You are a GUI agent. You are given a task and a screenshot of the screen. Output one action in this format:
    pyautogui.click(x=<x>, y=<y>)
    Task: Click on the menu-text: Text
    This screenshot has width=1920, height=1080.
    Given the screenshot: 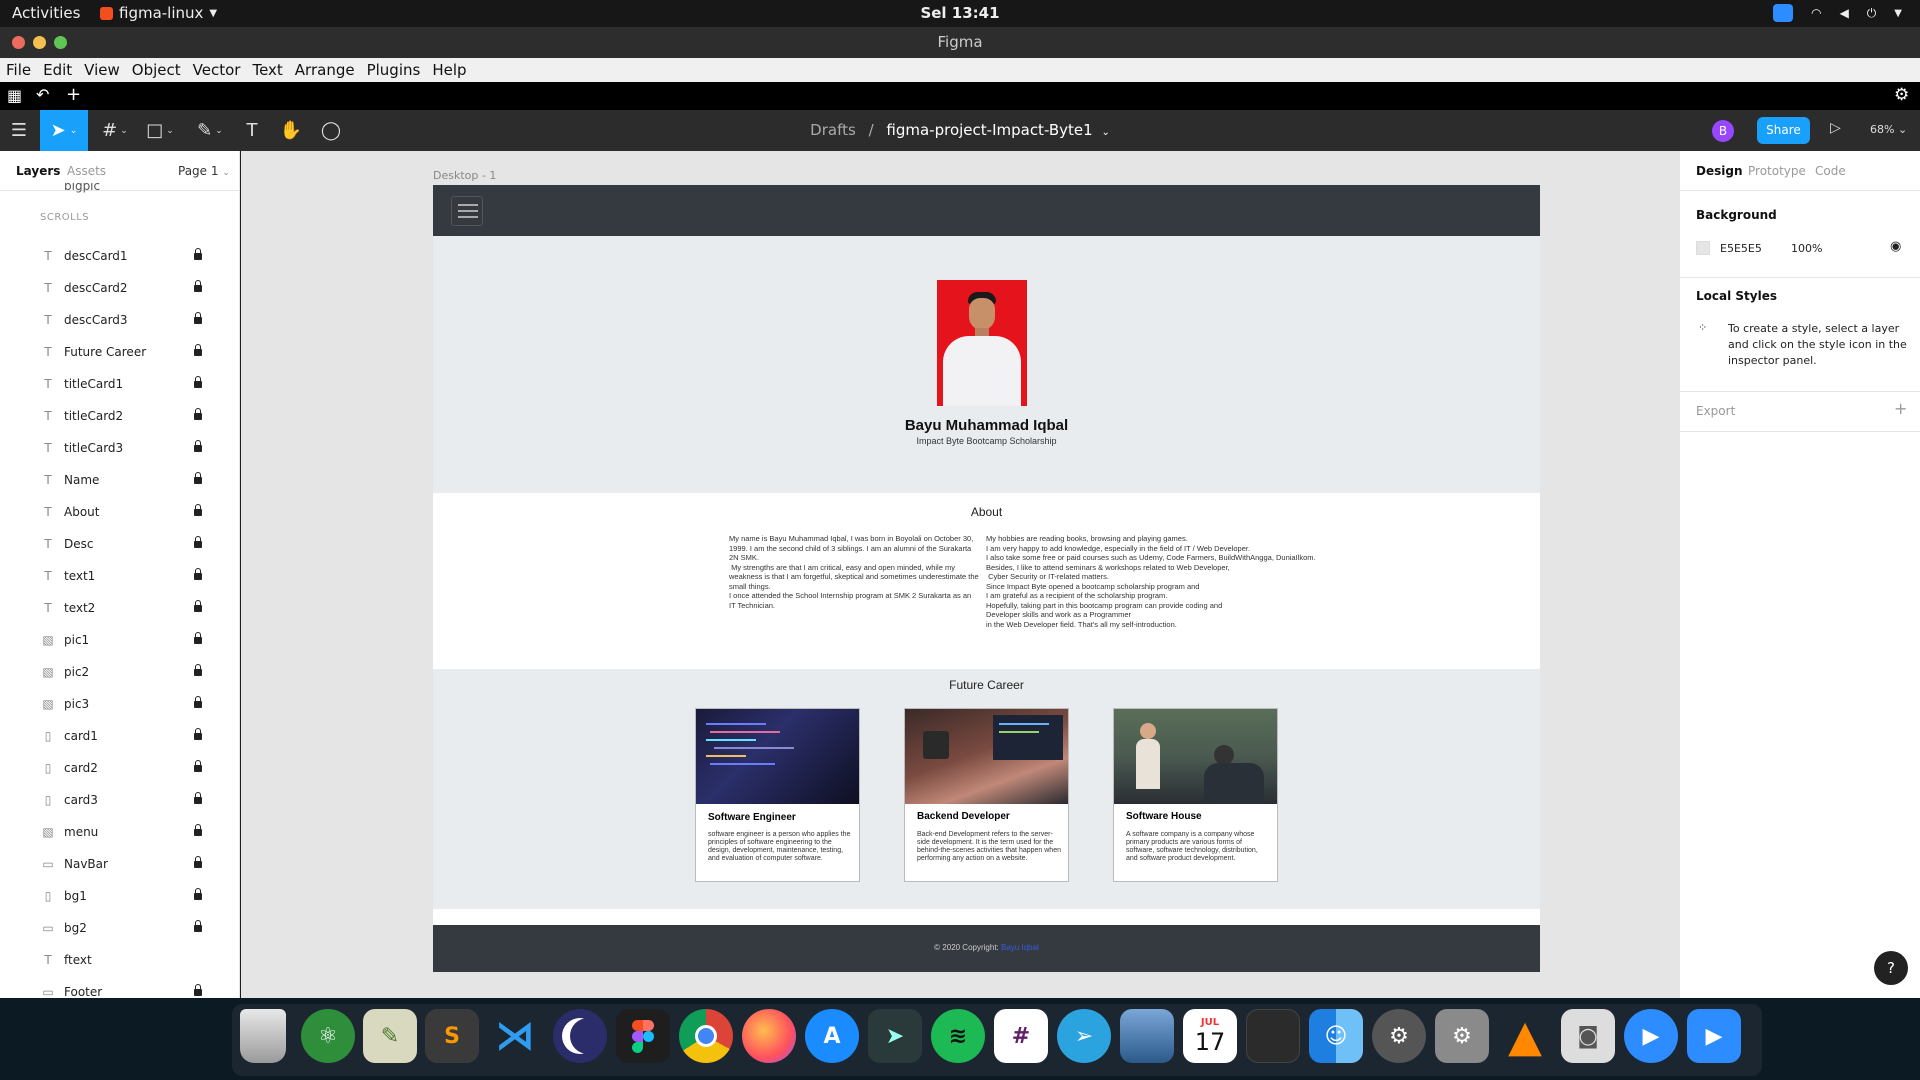 What is the action you would take?
    pyautogui.click(x=267, y=70)
    